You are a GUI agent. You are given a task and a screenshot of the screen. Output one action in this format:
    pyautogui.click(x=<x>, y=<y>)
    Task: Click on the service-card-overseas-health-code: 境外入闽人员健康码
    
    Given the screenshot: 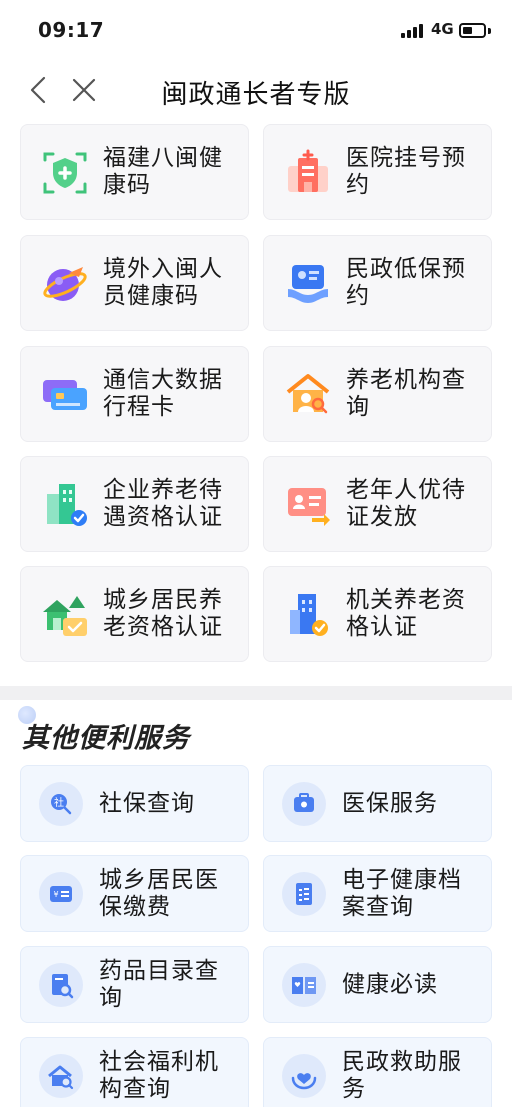 What is the action you would take?
    pyautogui.click(x=134, y=283)
    